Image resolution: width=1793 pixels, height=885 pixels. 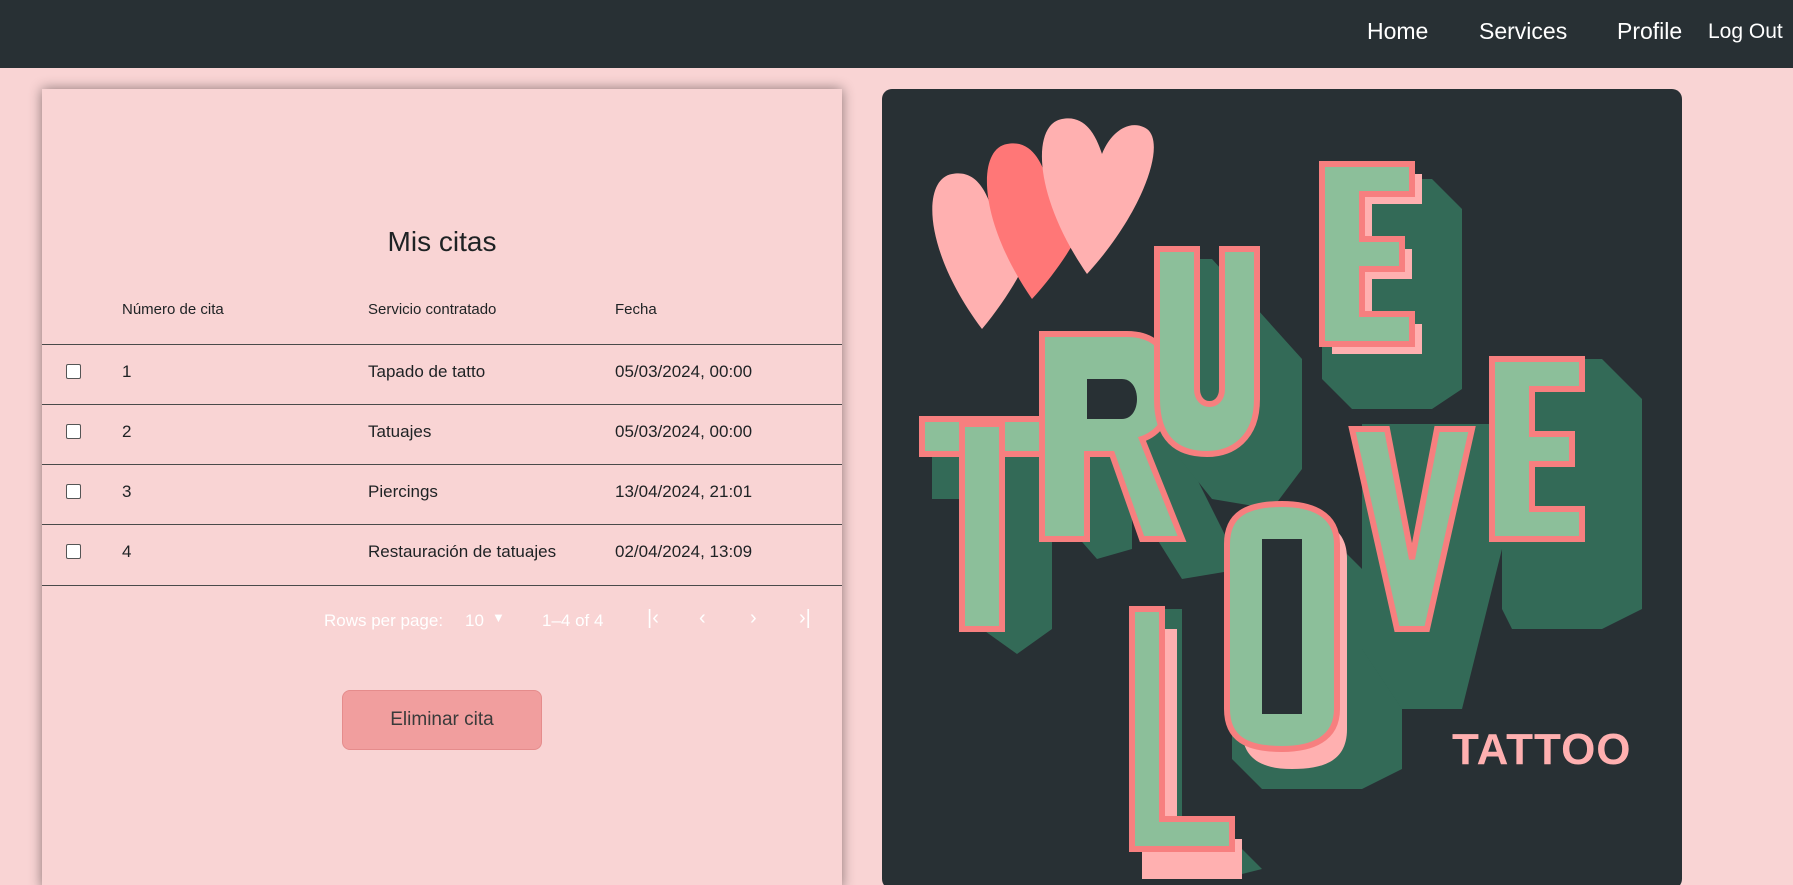 I want to click on table-row: 1 Tapado de tatto 05/03/2024, 00:00, so click(x=442, y=374).